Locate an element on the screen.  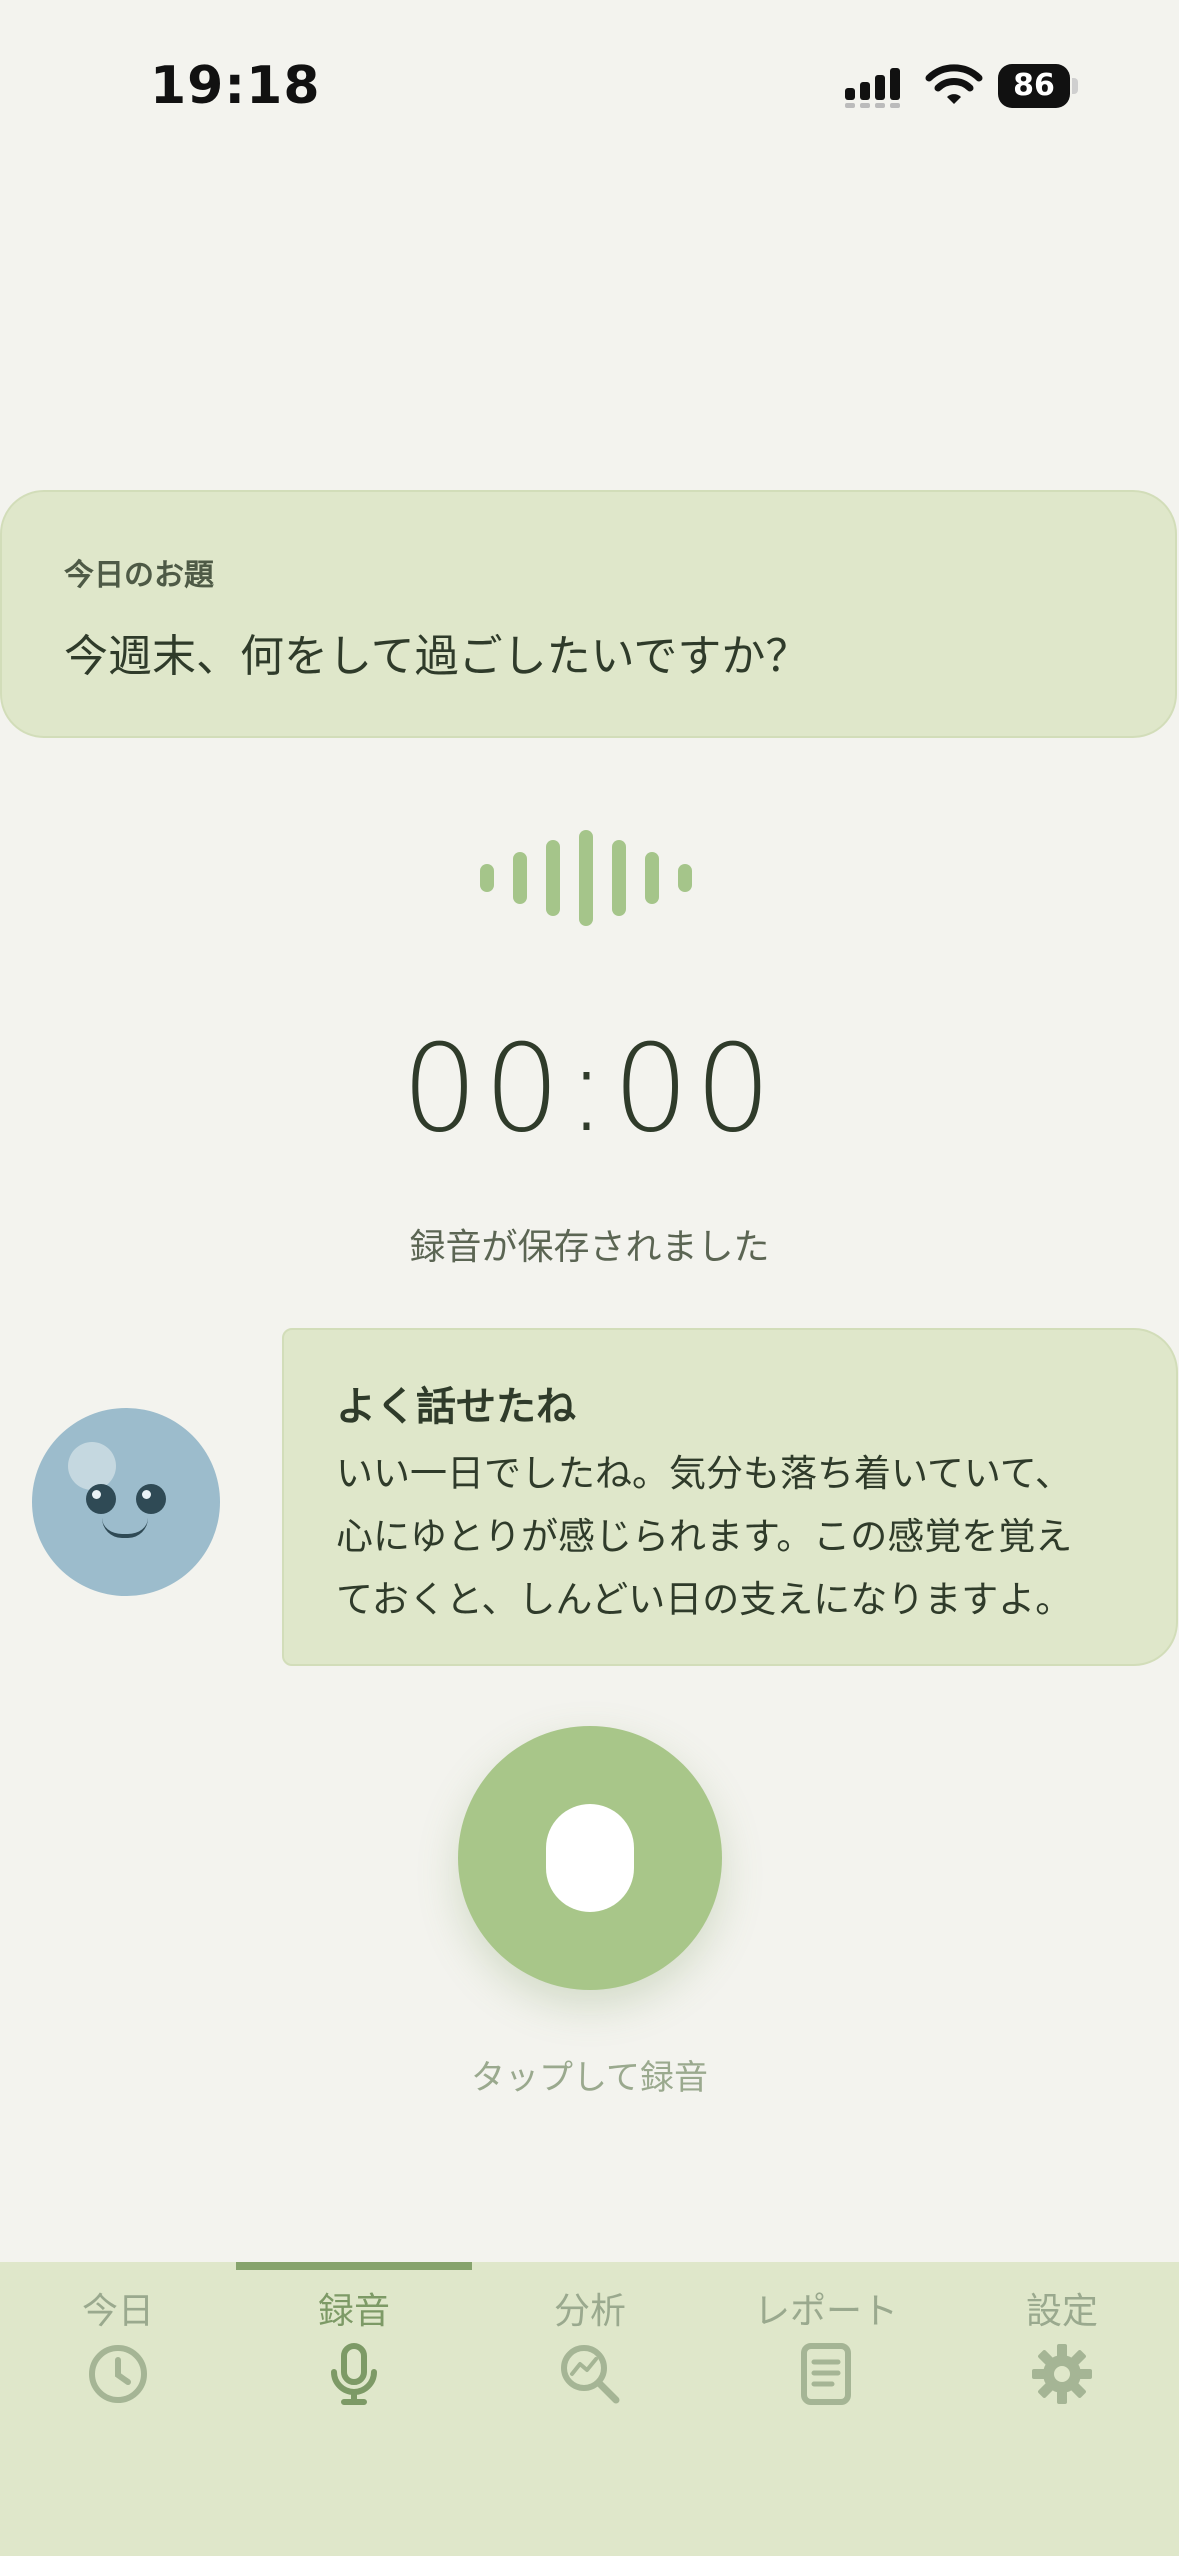
prompt-question: 今週末、何をして過ごしたいですか？ is located at coordinates (437, 656).